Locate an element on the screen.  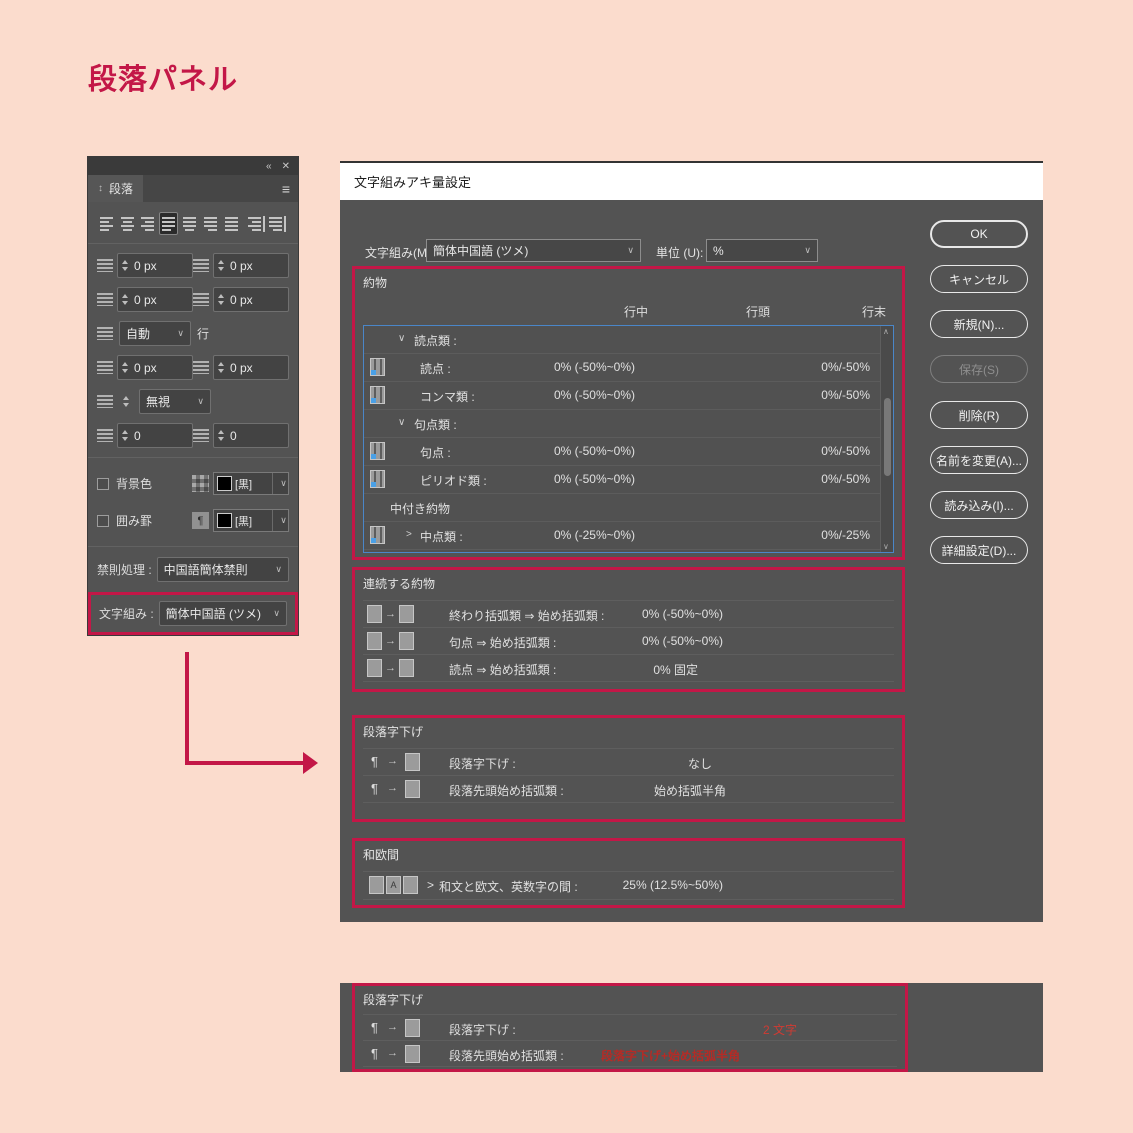
grid-dropdown: 自動 ∨ is located at coordinates (155, 333).